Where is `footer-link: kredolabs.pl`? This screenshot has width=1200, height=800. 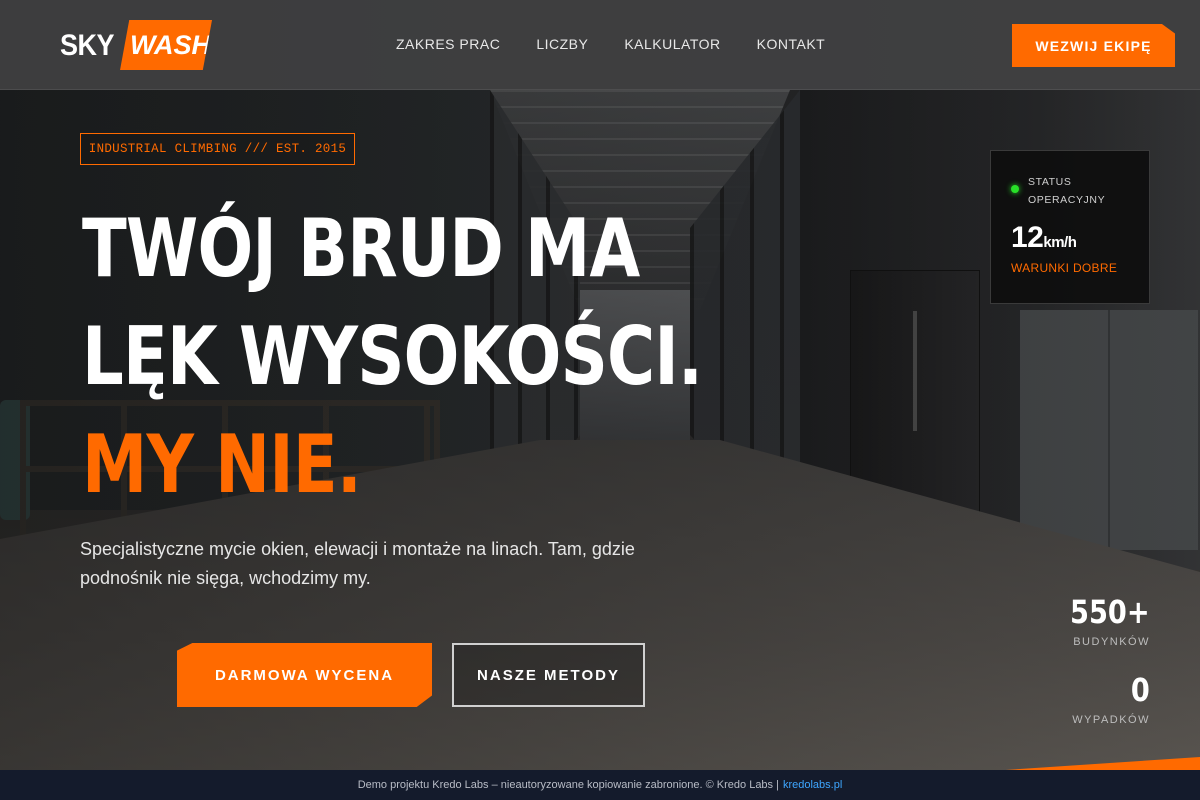 footer-link: kredolabs.pl is located at coordinates (812, 785).